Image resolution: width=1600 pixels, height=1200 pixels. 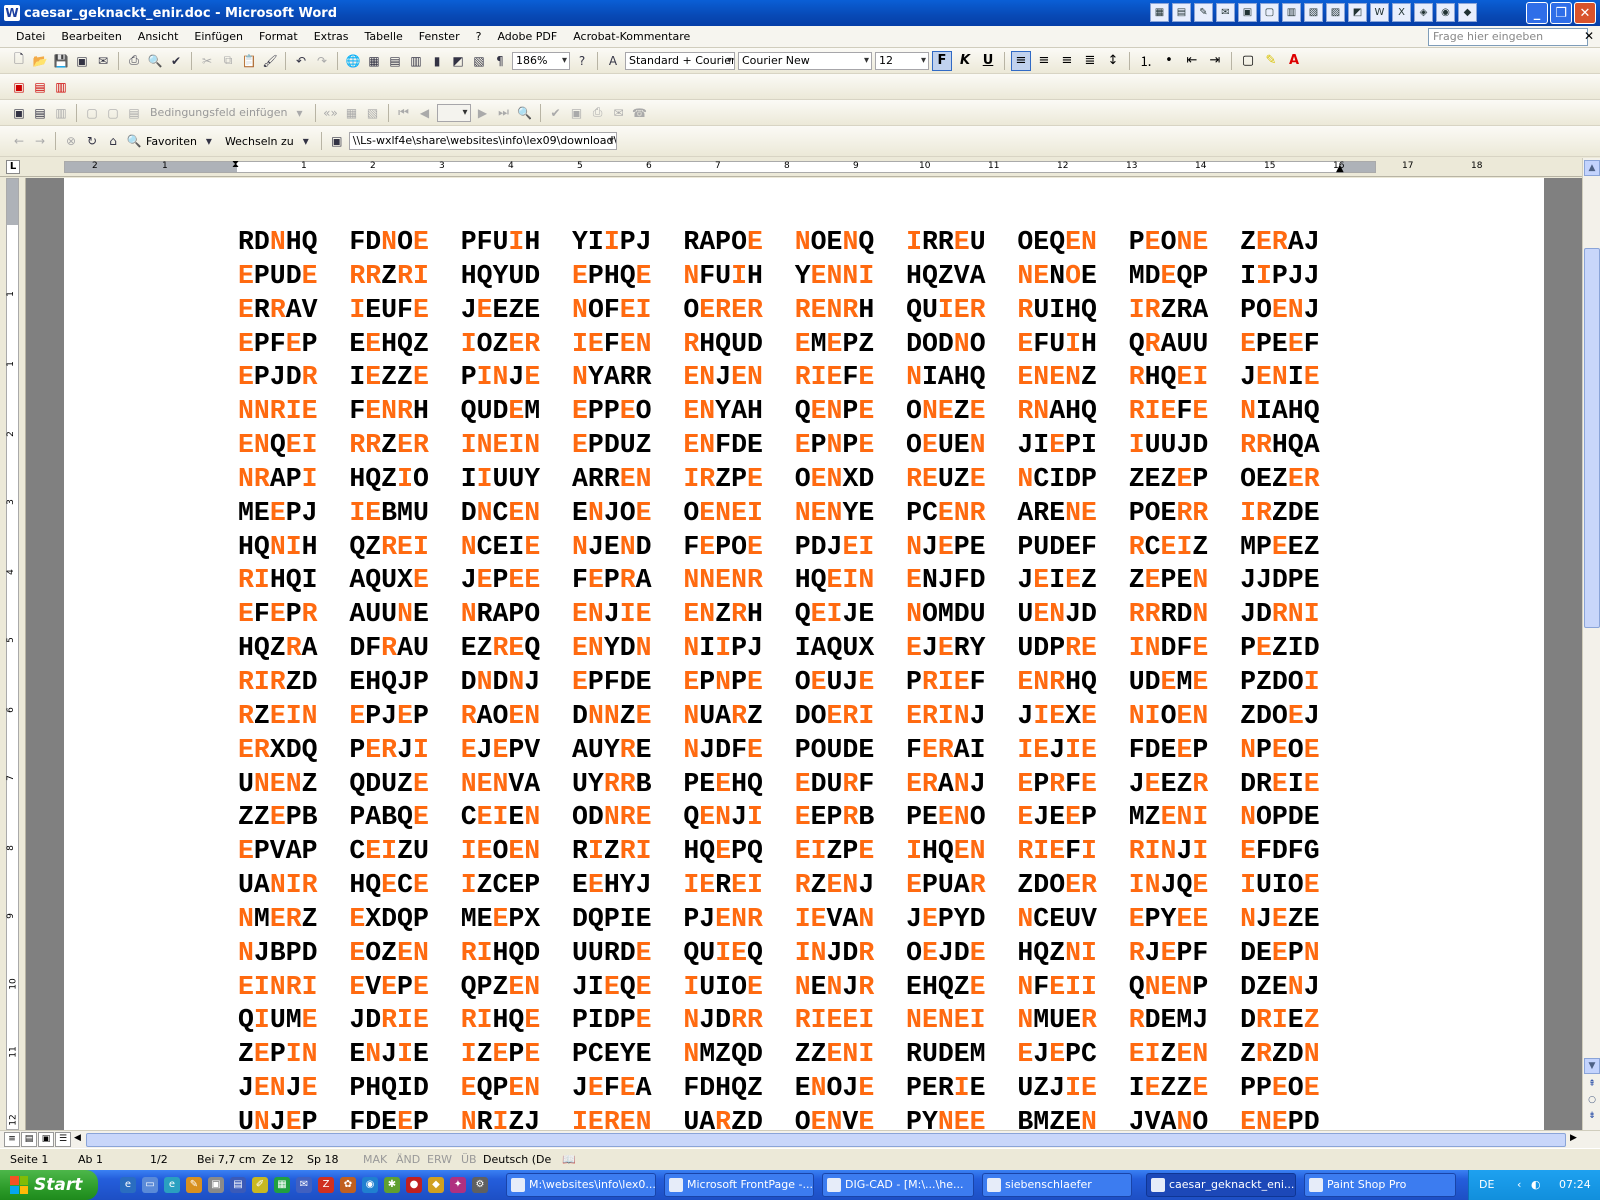 I want to click on status-macro: MAK, so click(x=375, y=1159).